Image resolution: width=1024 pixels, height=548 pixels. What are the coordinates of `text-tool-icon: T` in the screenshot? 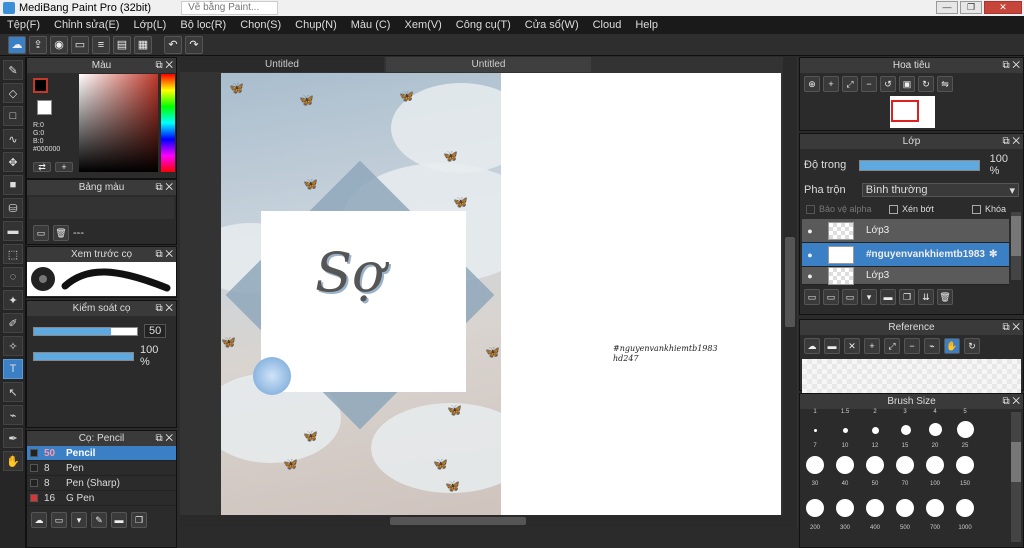 It's located at (13, 369).